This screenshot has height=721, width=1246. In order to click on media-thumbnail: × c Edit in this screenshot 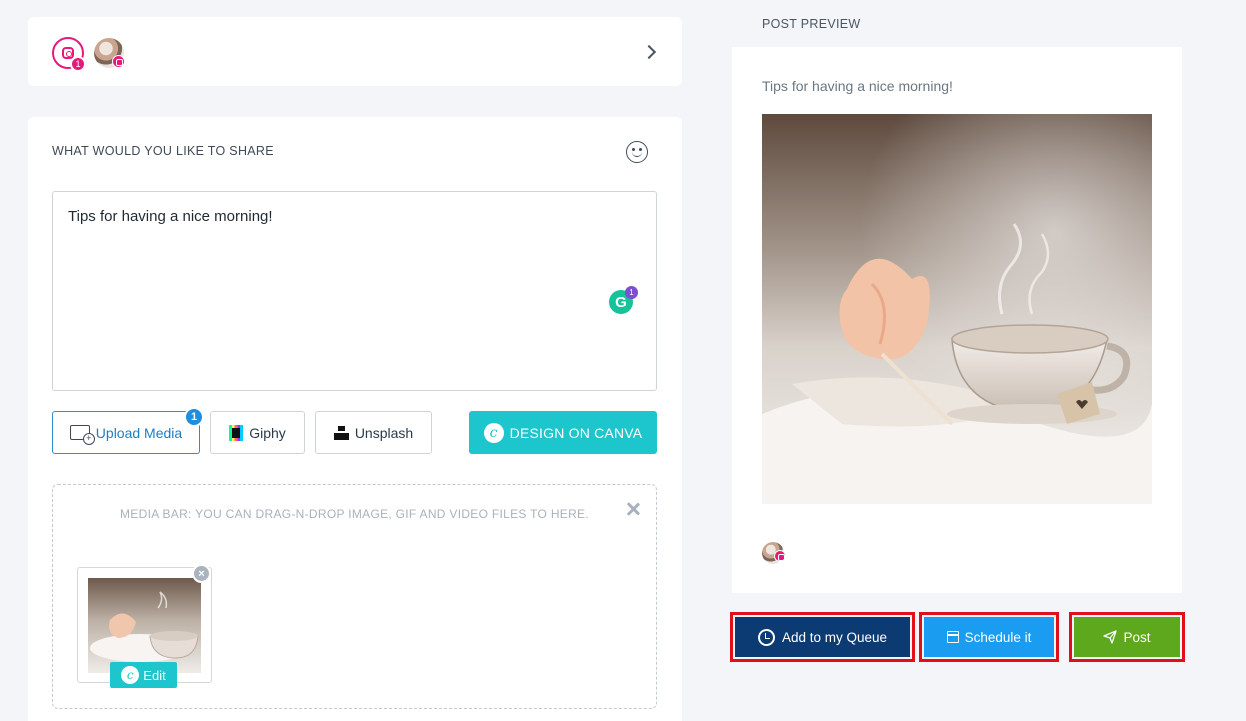, I will do `click(144, 626)`.